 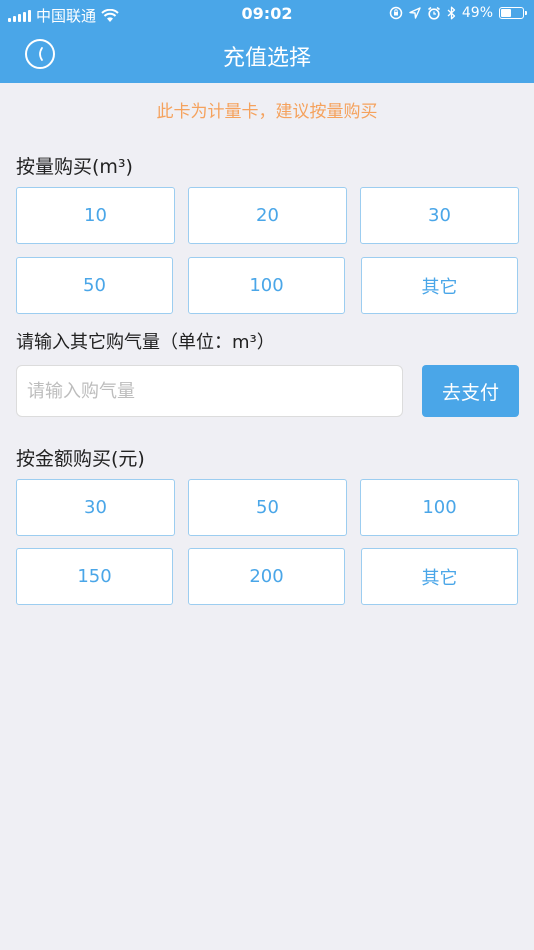 What do you see at coordinates (513, 13) in the screenshot?
I see `battery-icon` at bounding box center [513, 13].